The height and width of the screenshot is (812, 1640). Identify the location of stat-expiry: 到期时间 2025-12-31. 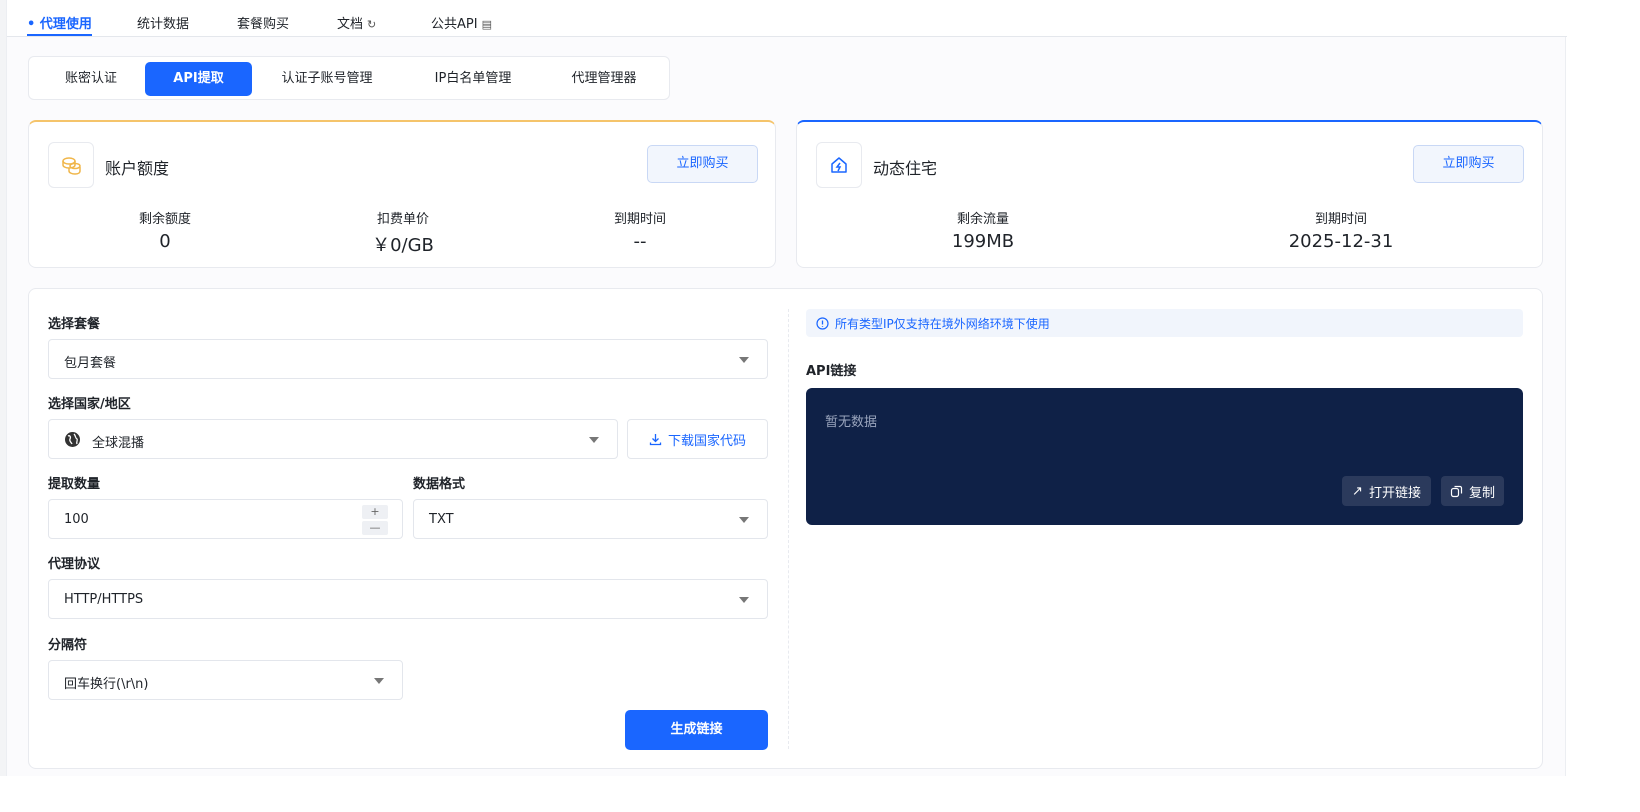
(1341, 230).